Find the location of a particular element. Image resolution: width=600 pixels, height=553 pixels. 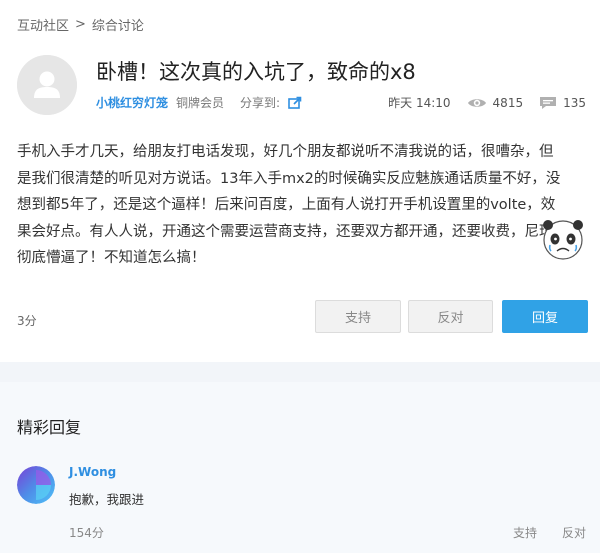

section-divider is located at coordinates (300, 372).